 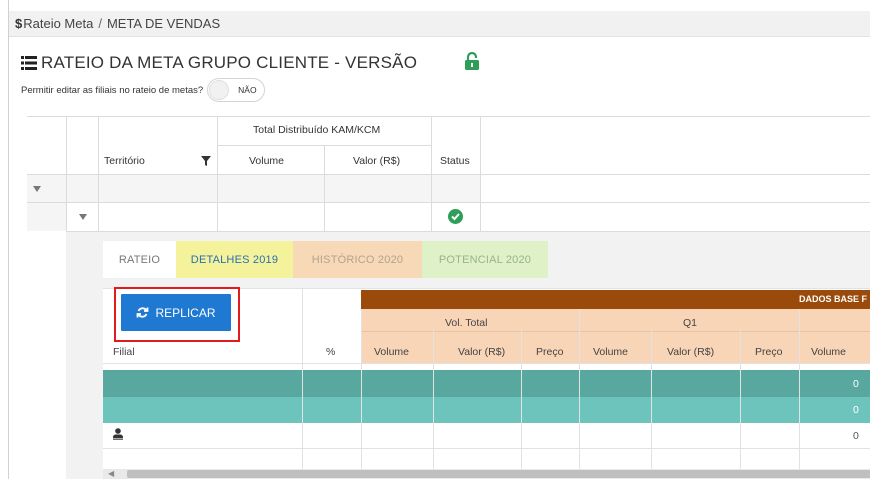 What do you see at coordinates (455, 161) in the screenshot?
I see `column-header-status: Status` at bounding box center [455, 161].